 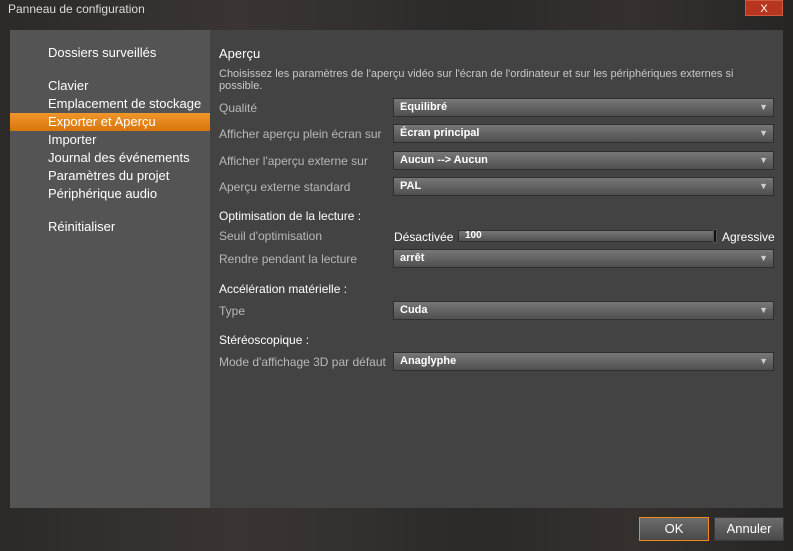 What do you see at coordinates (428, 361) in the screenshot?
I see `3d-mode-value: Anaglyphe` at bounding box center [428, 361].